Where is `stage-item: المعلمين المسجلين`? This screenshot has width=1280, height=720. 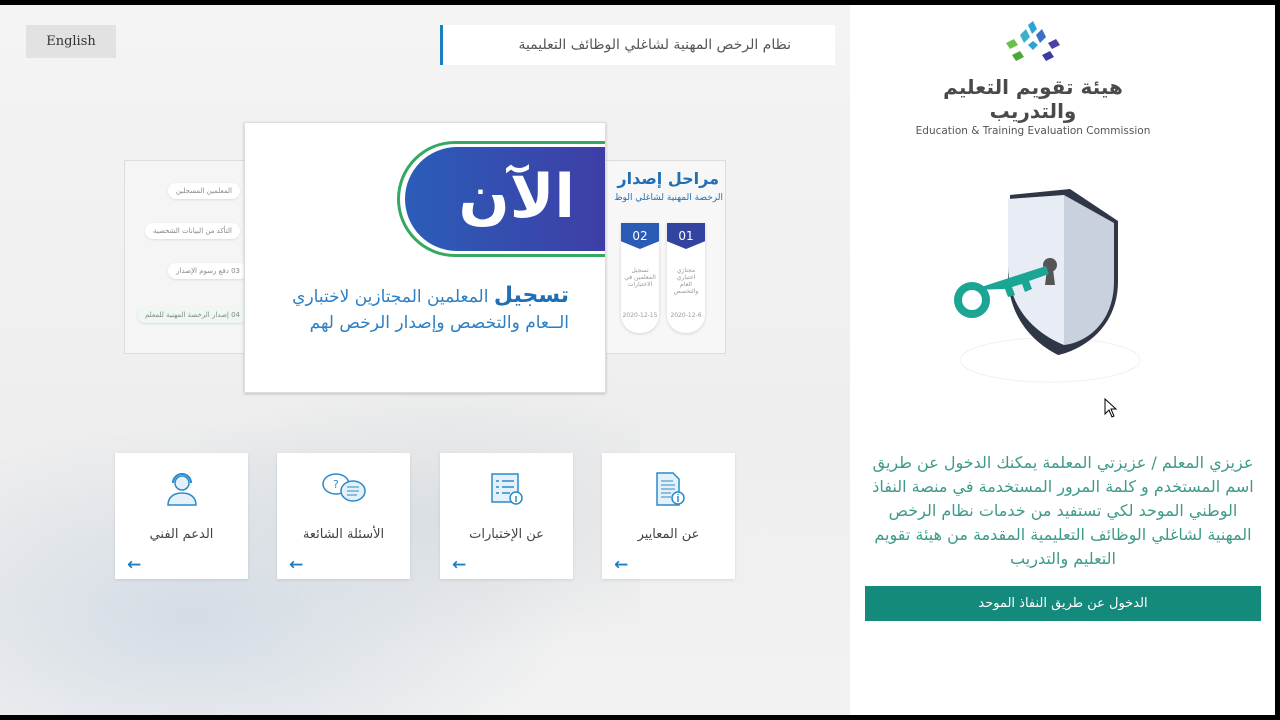 stage-item: المعلمين المسجلين is located at coordinates (203, 191).